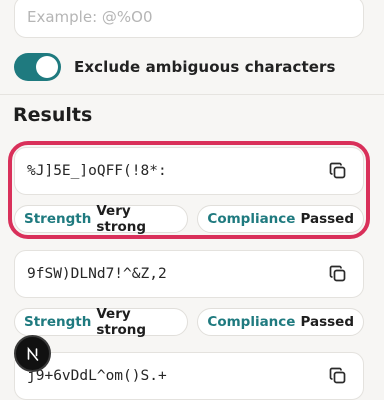 The width and height of the screenshot is (384, 400). I want to click on section-divider, so click(192, 94).